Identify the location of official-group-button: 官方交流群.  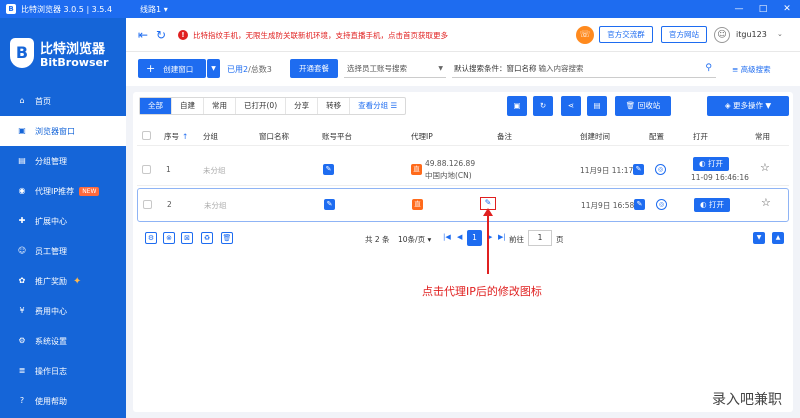
(626, 34).